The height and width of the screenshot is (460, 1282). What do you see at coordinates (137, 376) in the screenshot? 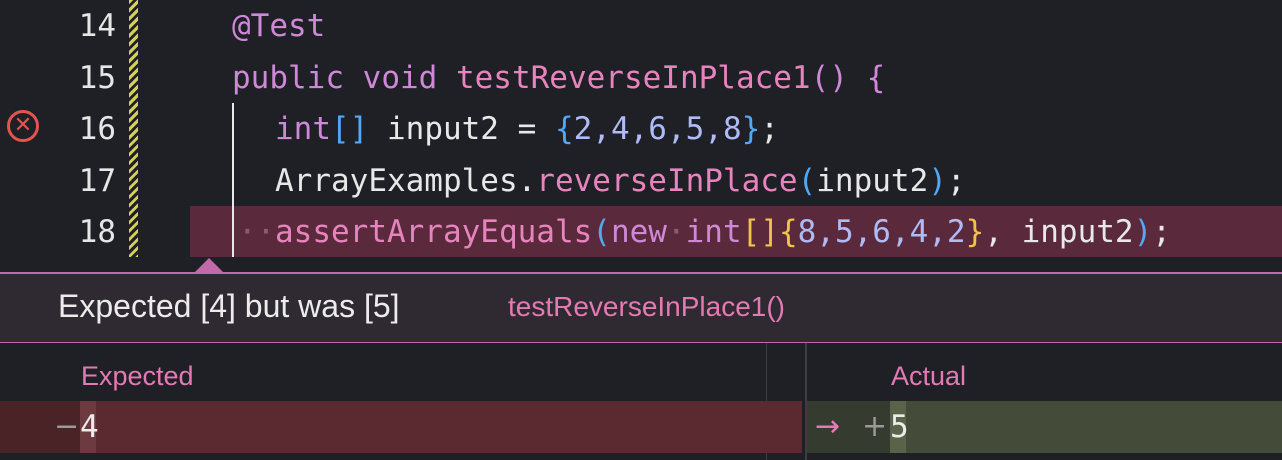
I see `expected-header: Expected` at bounding box center [137, 376].